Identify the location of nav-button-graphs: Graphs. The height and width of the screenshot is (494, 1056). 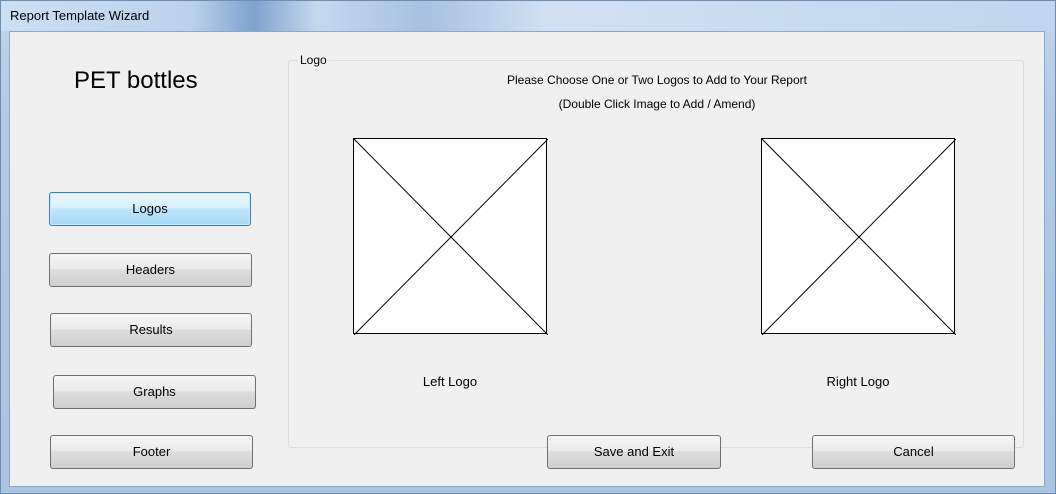
(154, 392).